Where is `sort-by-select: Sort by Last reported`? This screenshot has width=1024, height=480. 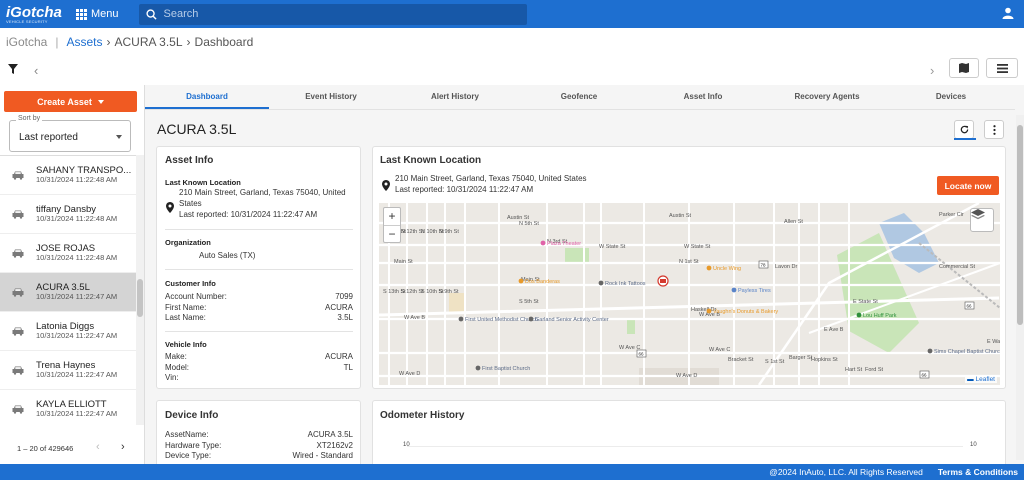
sort-by-select: Sort by Last reported is located at coordinates (70, 133).